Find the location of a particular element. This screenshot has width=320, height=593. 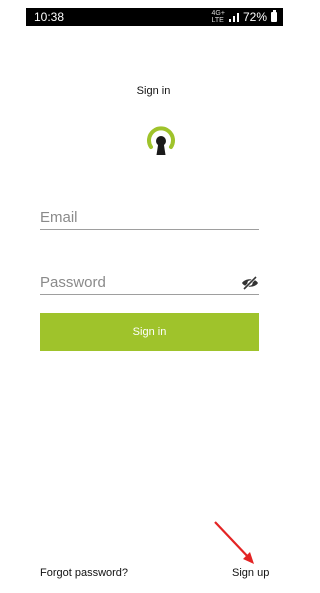

status-bar: 10:38 4G+ LTE 72% is located at coordinates (154, 17).